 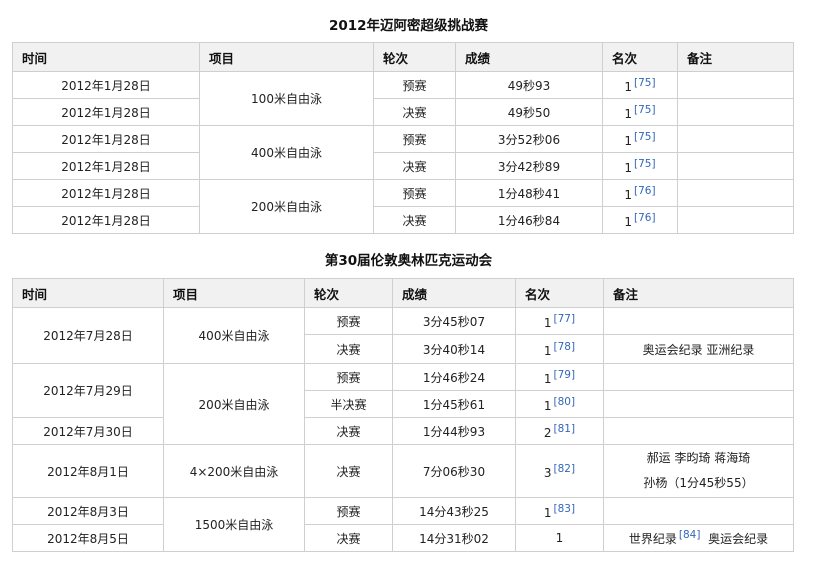 I want to click on table-row: 2012年7月28日 400米自由泳 预赛 3分45秒07 1 [77], so click(x=403, y=335).